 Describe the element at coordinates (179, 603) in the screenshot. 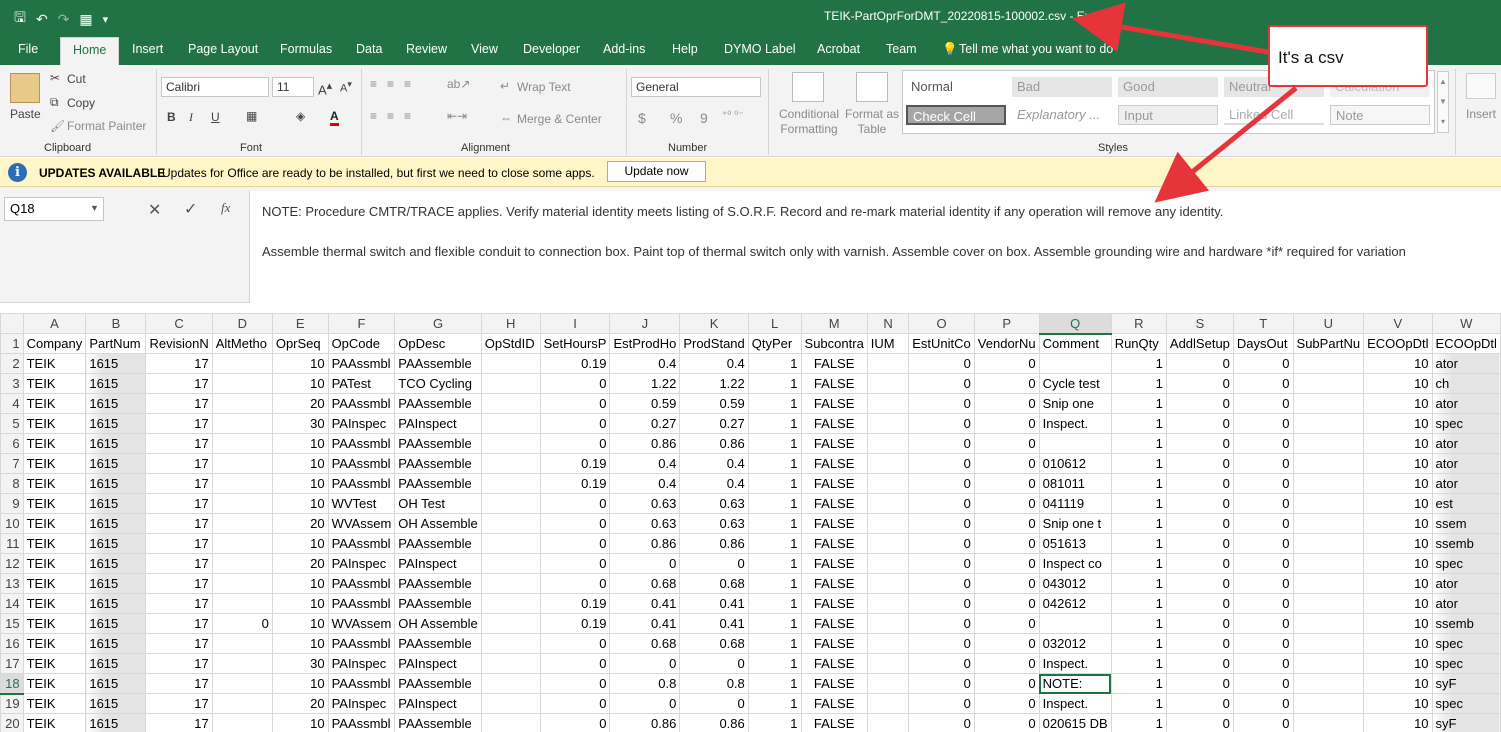

I see `cell-c14: 17` at that location.